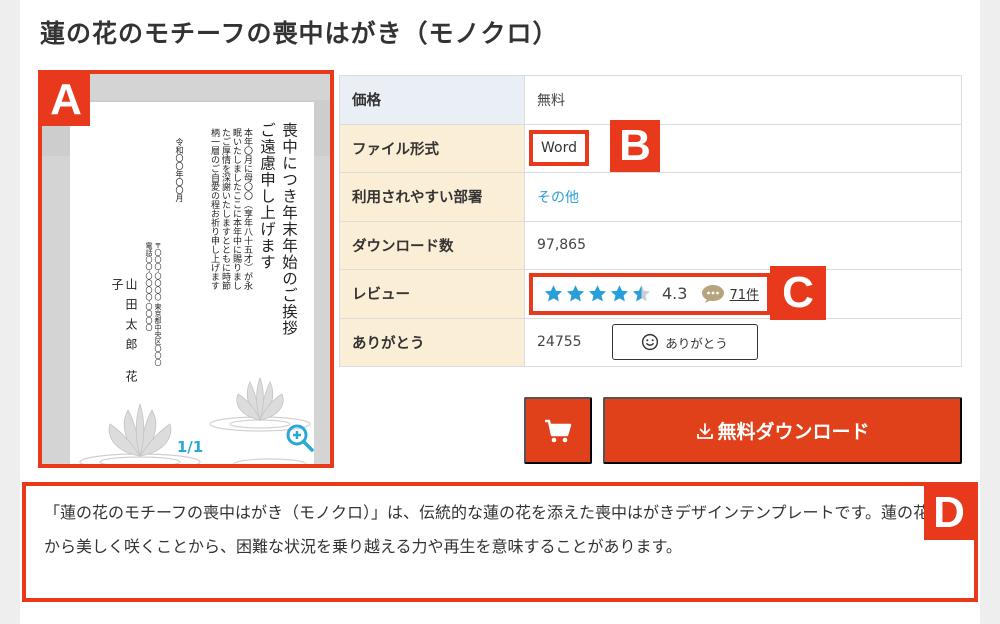 Image resolution: width=1000 pixels, height=624 pixels. What do you see at coordinates (559, 148) in the screenshot?
I see `format-value: Word` at bounding box center [559, 148].